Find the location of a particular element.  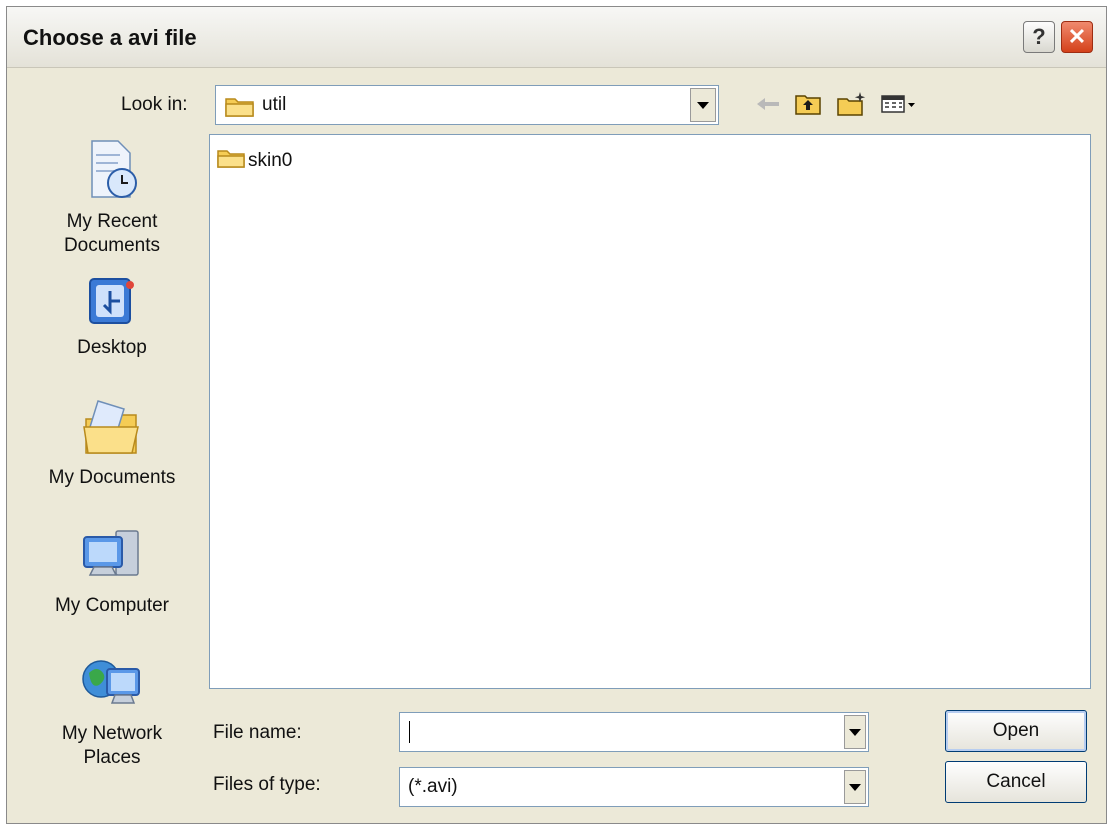

list-item-name: skin0 is located at coordinates (270, 160).